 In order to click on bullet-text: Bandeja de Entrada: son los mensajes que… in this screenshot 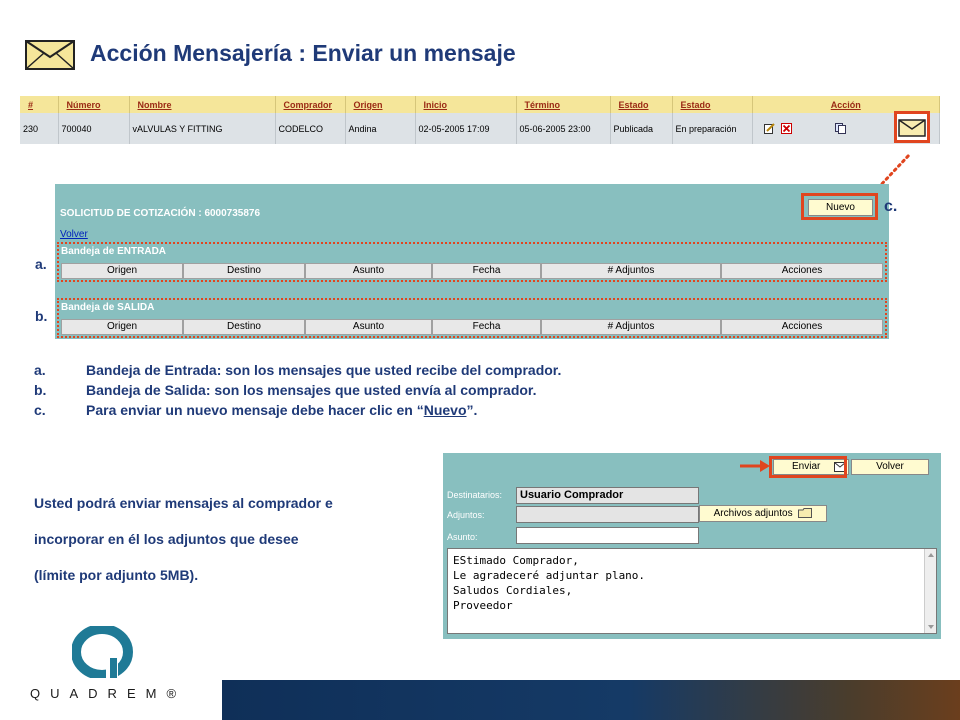, I will do `click(324, 370)`.